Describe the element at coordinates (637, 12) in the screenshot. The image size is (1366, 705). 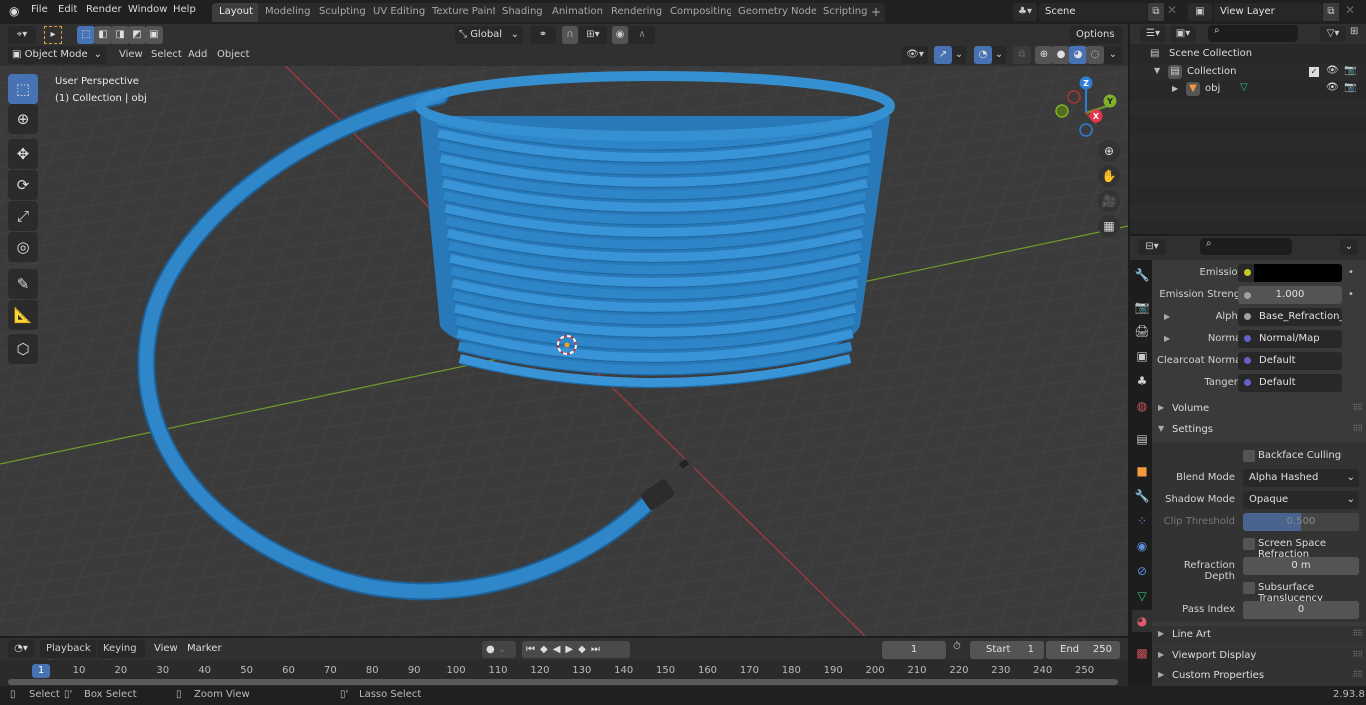
I see `tab-rendering: Rendering` at that location.